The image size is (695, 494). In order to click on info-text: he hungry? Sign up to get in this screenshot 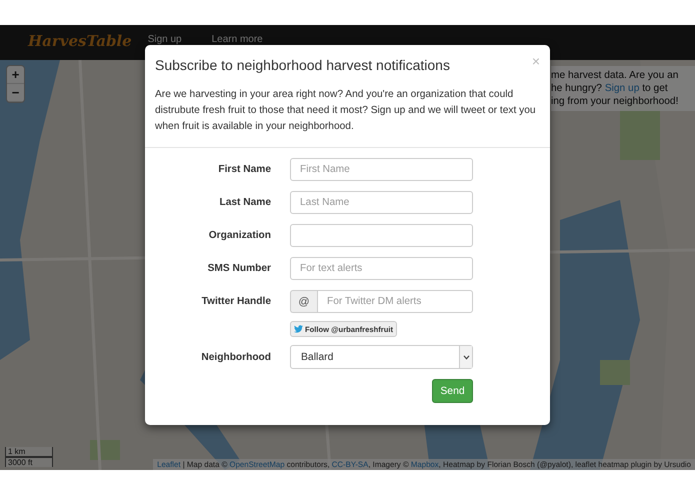, I will do `click(610, 88)`.